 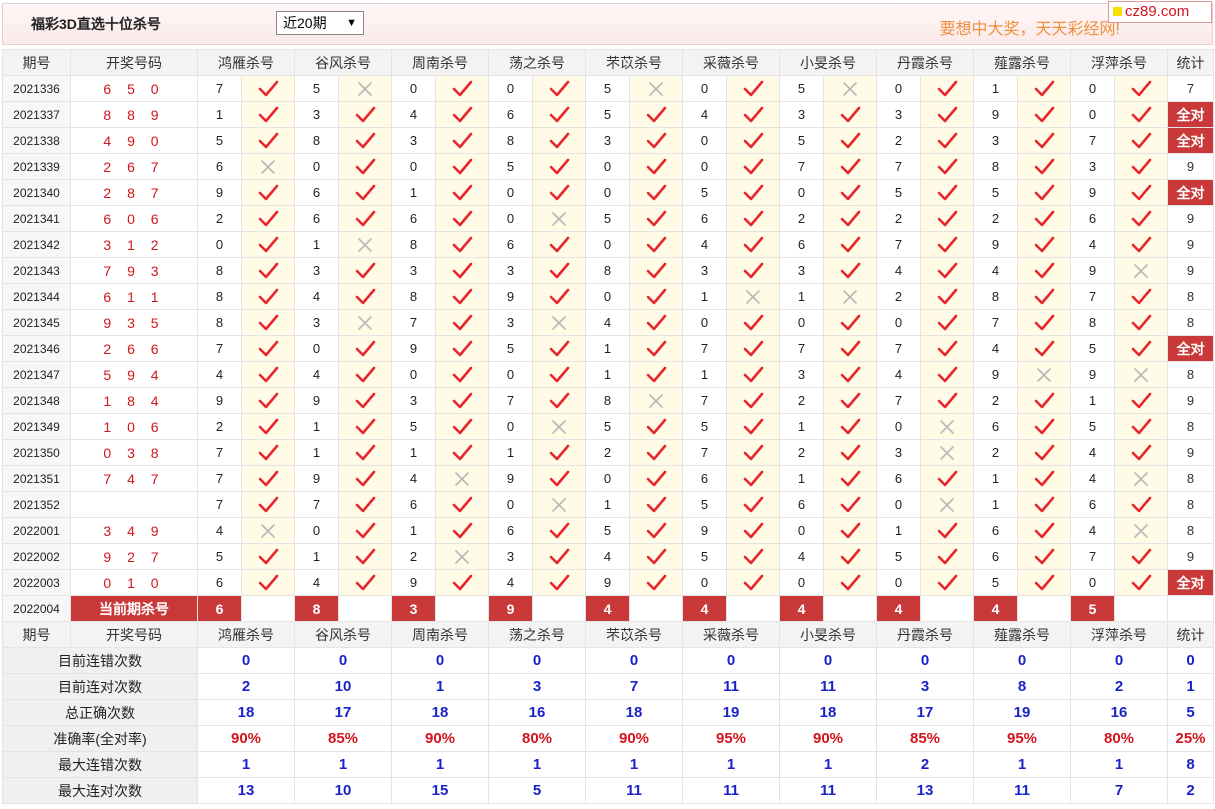 What do you see at coordinates (320, 23) in the screenshot?
I see `period-range-select: 近20期 ▼` at bounding box center [320, 23].